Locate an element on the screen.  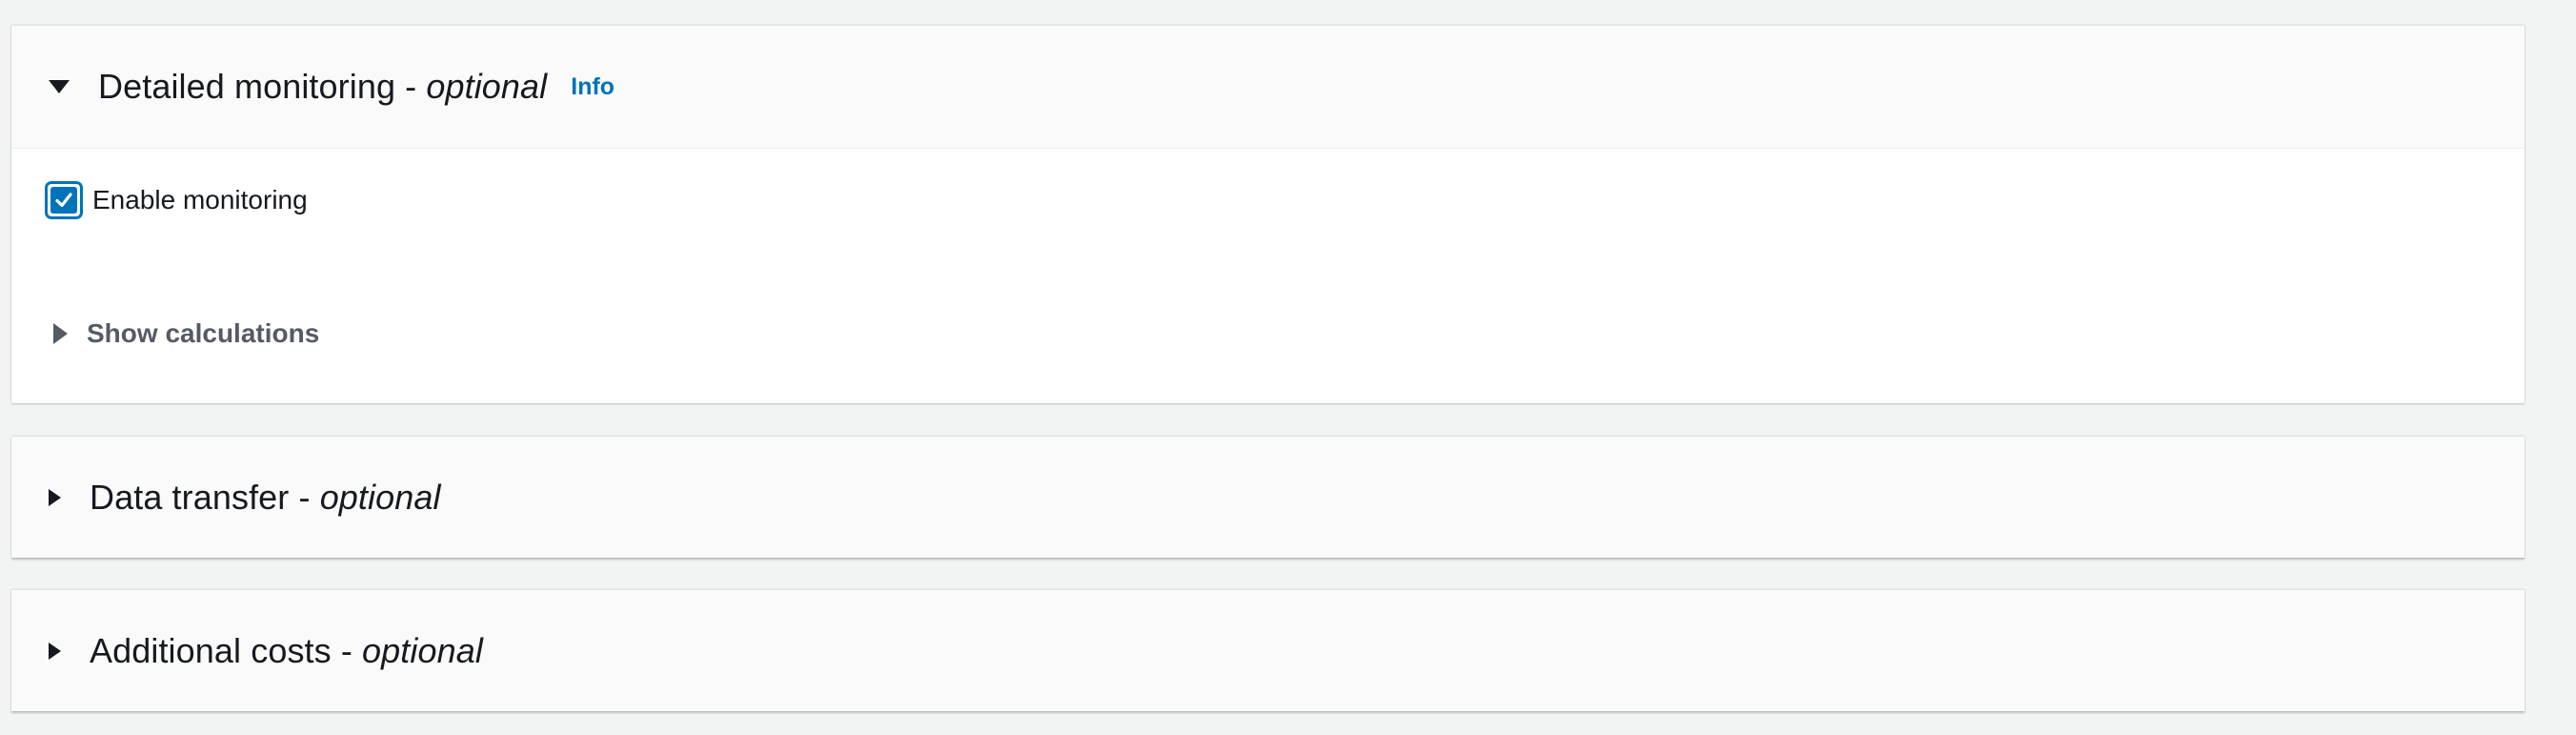
checkmark-icon is located at coordinates (63, 200).